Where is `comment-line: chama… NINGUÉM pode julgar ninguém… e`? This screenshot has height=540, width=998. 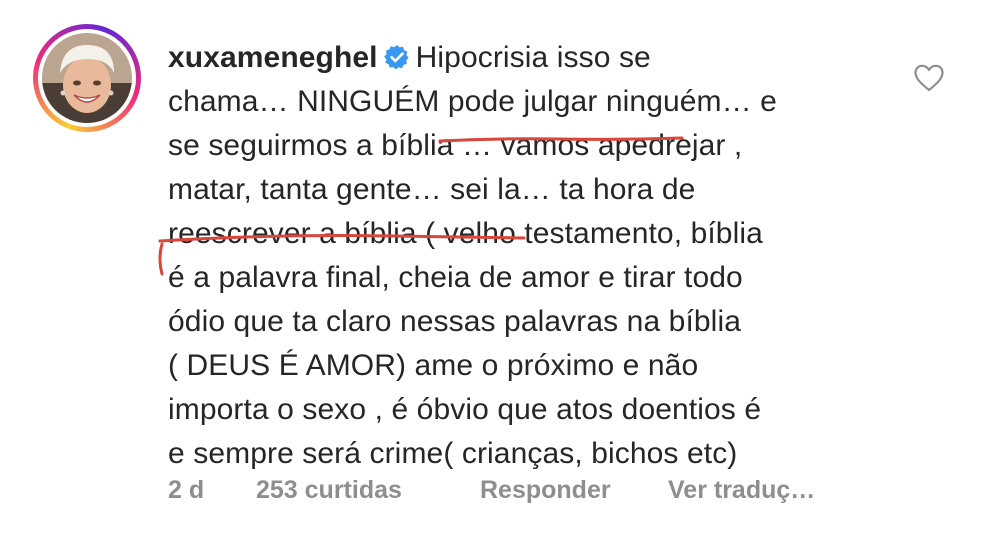
comment-line: chama… NINGUÉM pode julgar ninguém… e is located at coordinates (472, 101).